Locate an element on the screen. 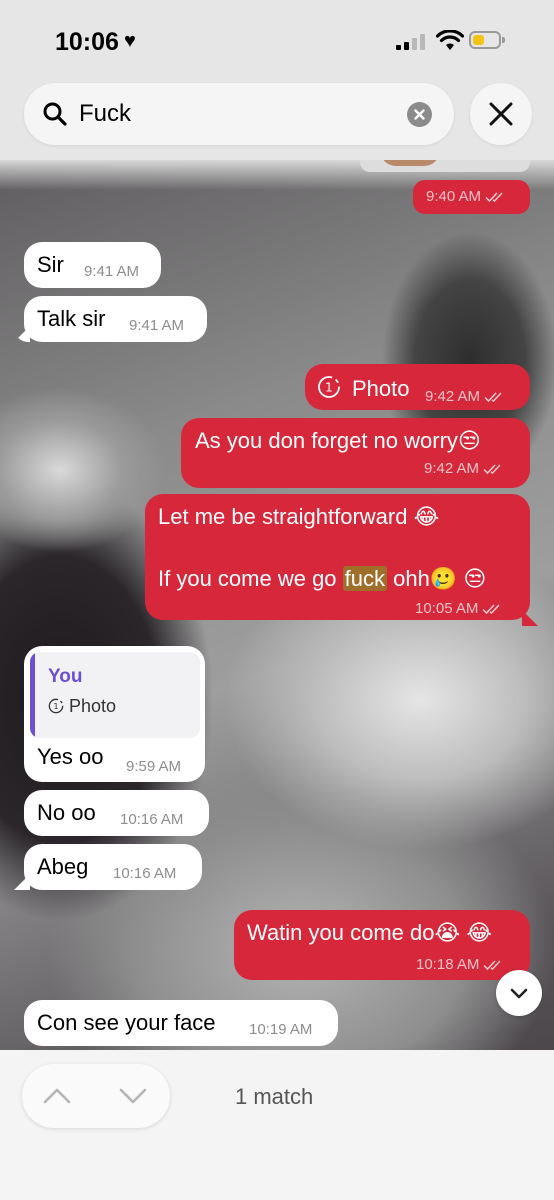  message-time: 10:19 AM is located at coordinates (281, 1029).